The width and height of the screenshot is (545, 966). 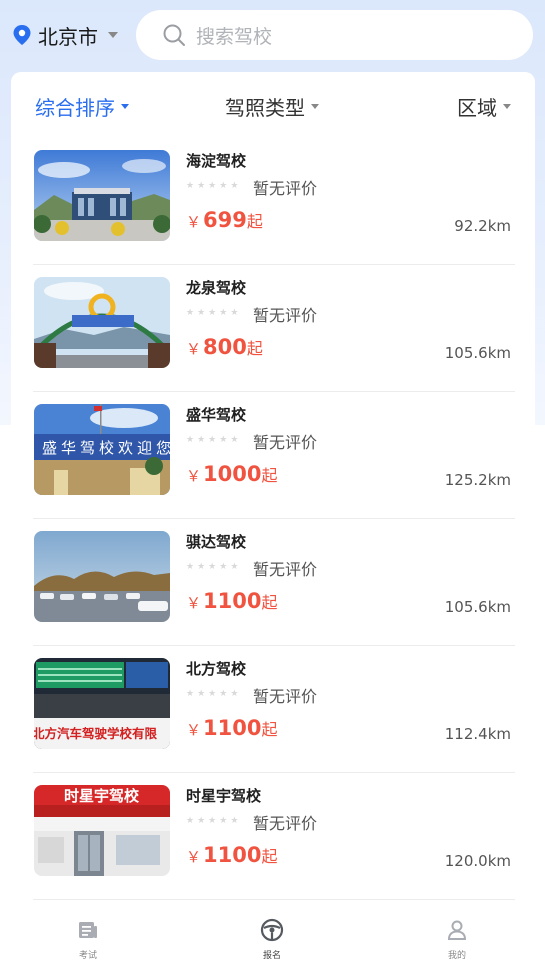 I want to click on price-amount: 699, so click(x=225, y=220).